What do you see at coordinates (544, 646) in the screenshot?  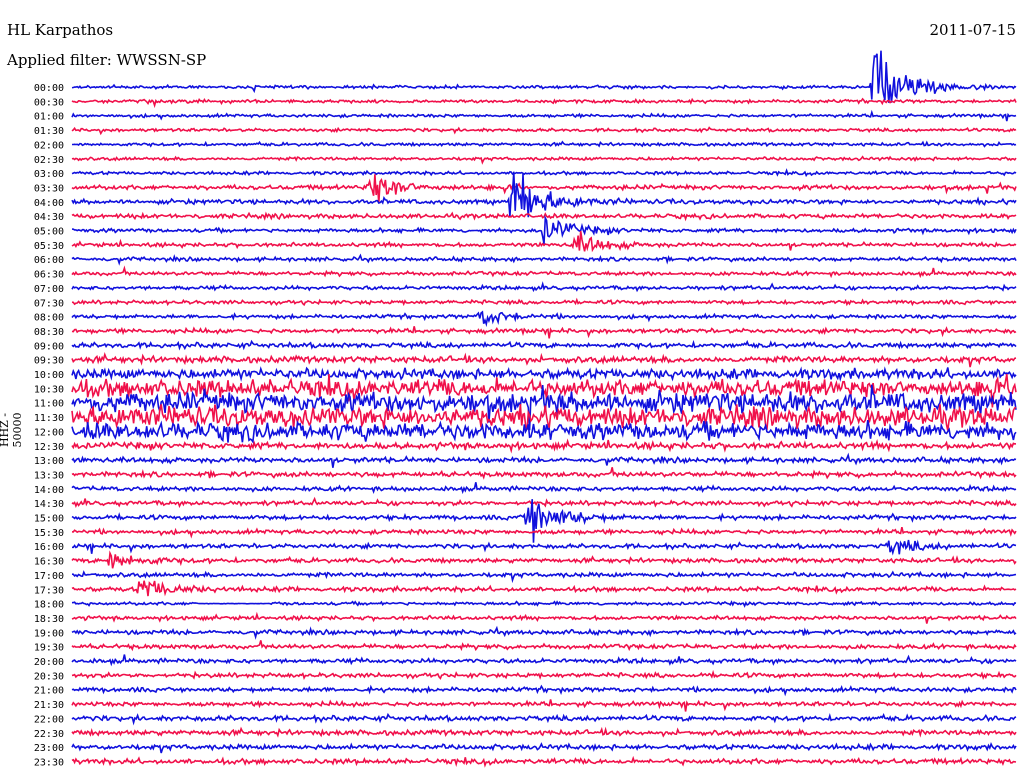 I see `trace-1930` at bounding box center [544, 646].